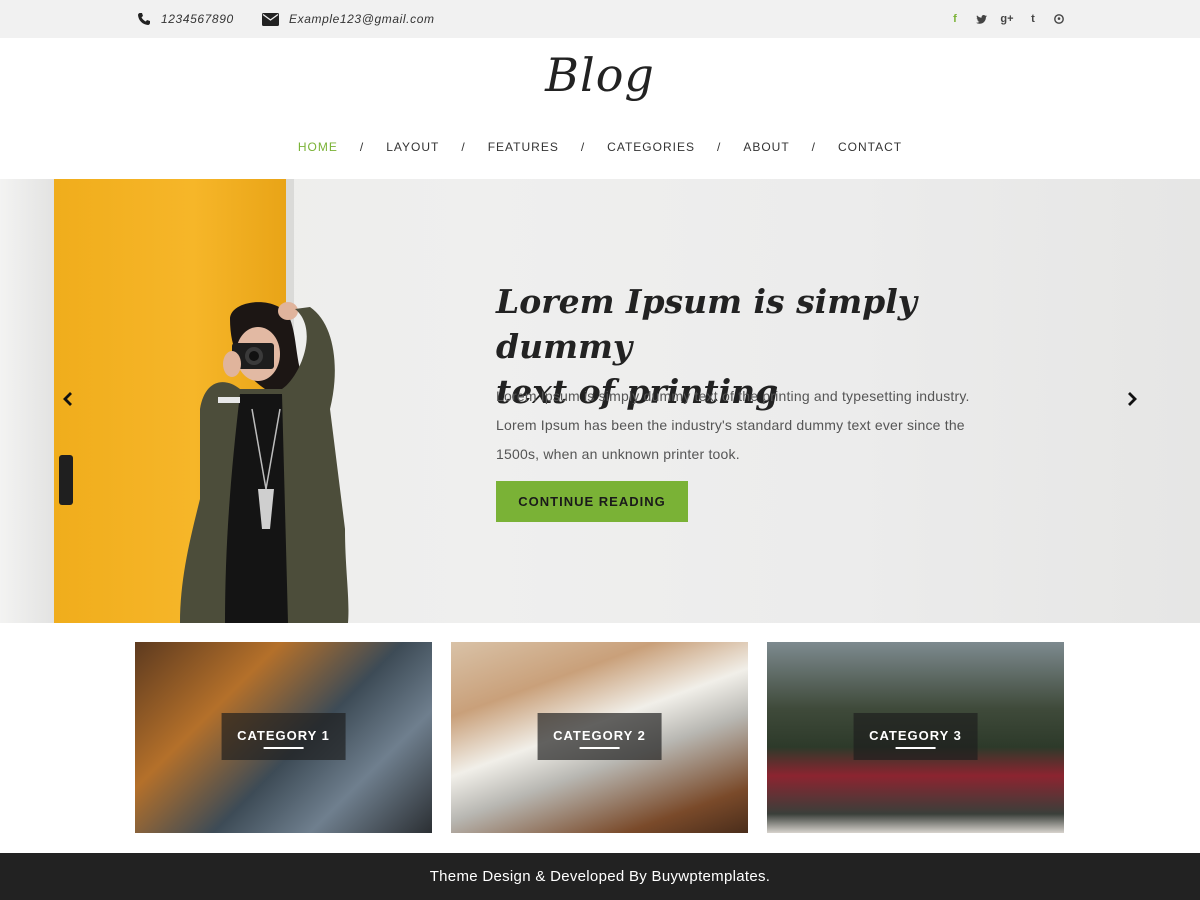 This screenshot has width=1200, height=900. I want to click on continue-reading-button: CONTINUE READING, so click(592, 501).